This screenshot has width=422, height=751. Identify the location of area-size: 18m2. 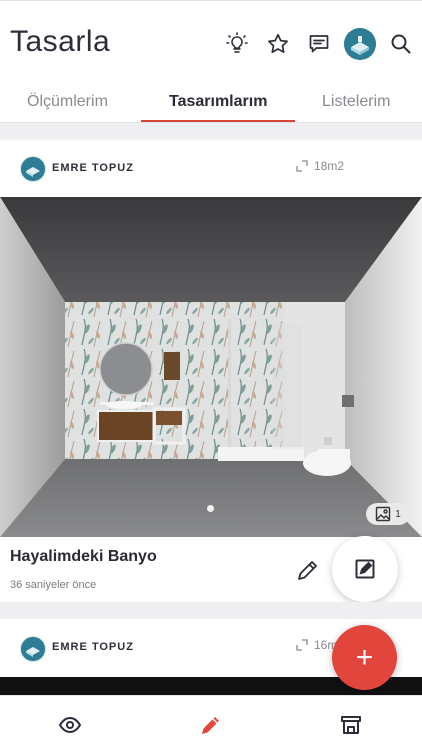
(320, 166).